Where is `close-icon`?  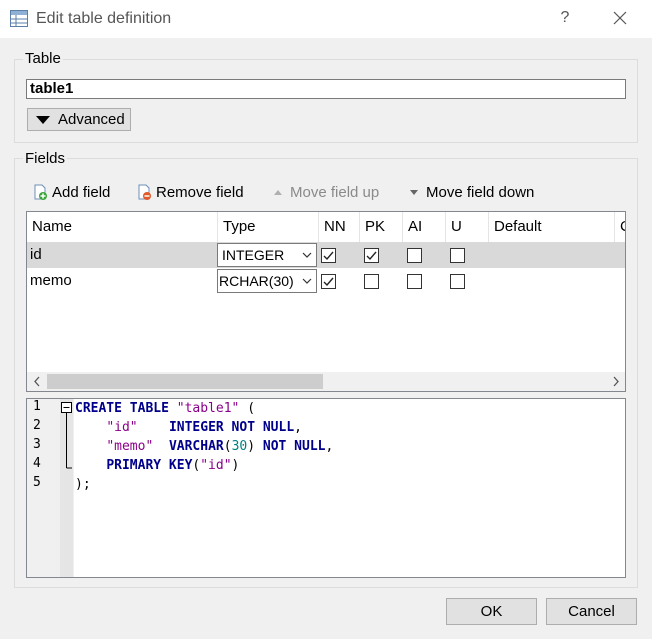 close-icon is located at coordinates (620, 18).